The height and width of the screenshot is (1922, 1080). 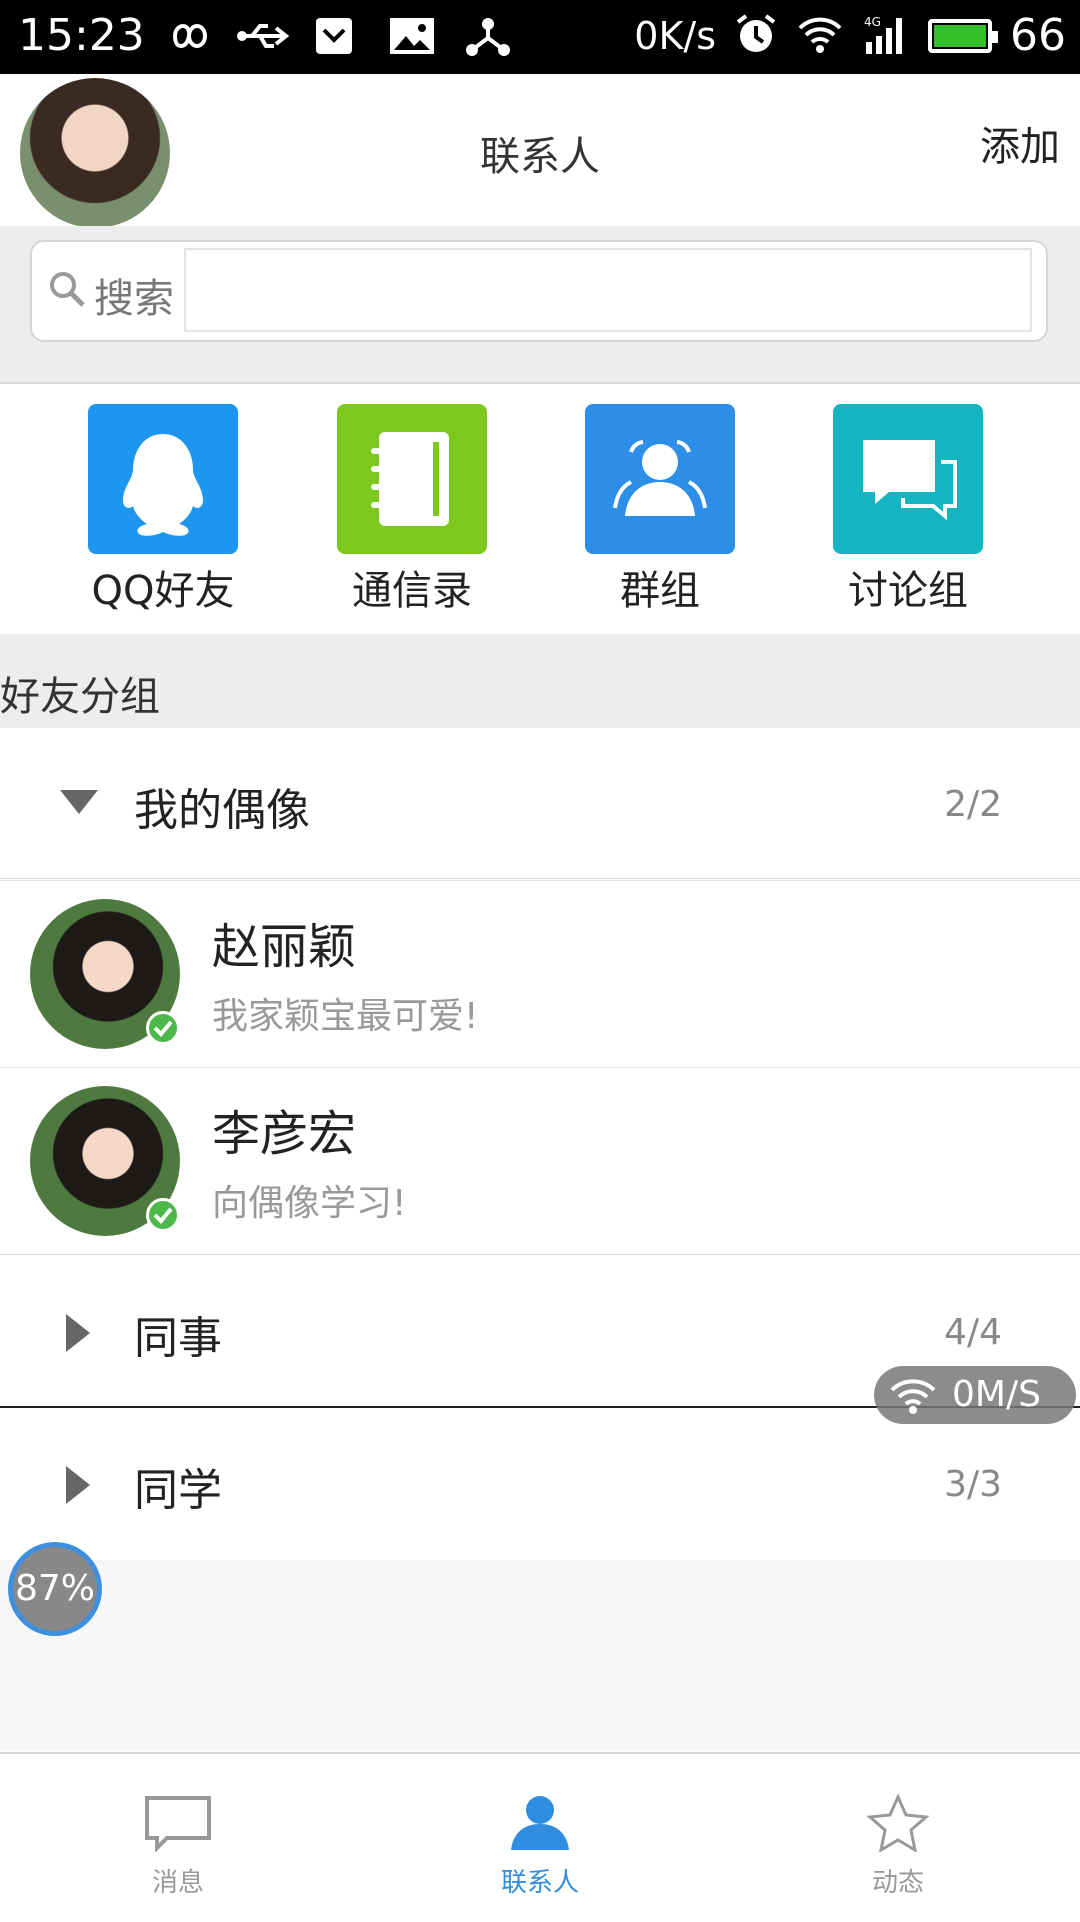 I want to click on nav-messages: 消息, so click(x=178, y=1846).